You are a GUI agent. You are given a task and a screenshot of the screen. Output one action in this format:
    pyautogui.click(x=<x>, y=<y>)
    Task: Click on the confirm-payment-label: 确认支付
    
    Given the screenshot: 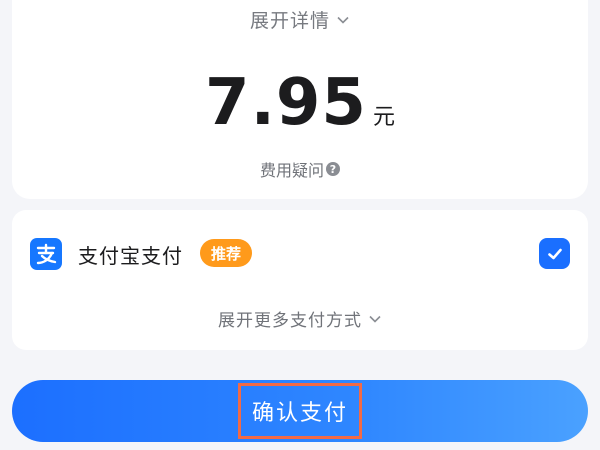 What is the action you would take?
    pyautogui.click(x=300, y=411)
    